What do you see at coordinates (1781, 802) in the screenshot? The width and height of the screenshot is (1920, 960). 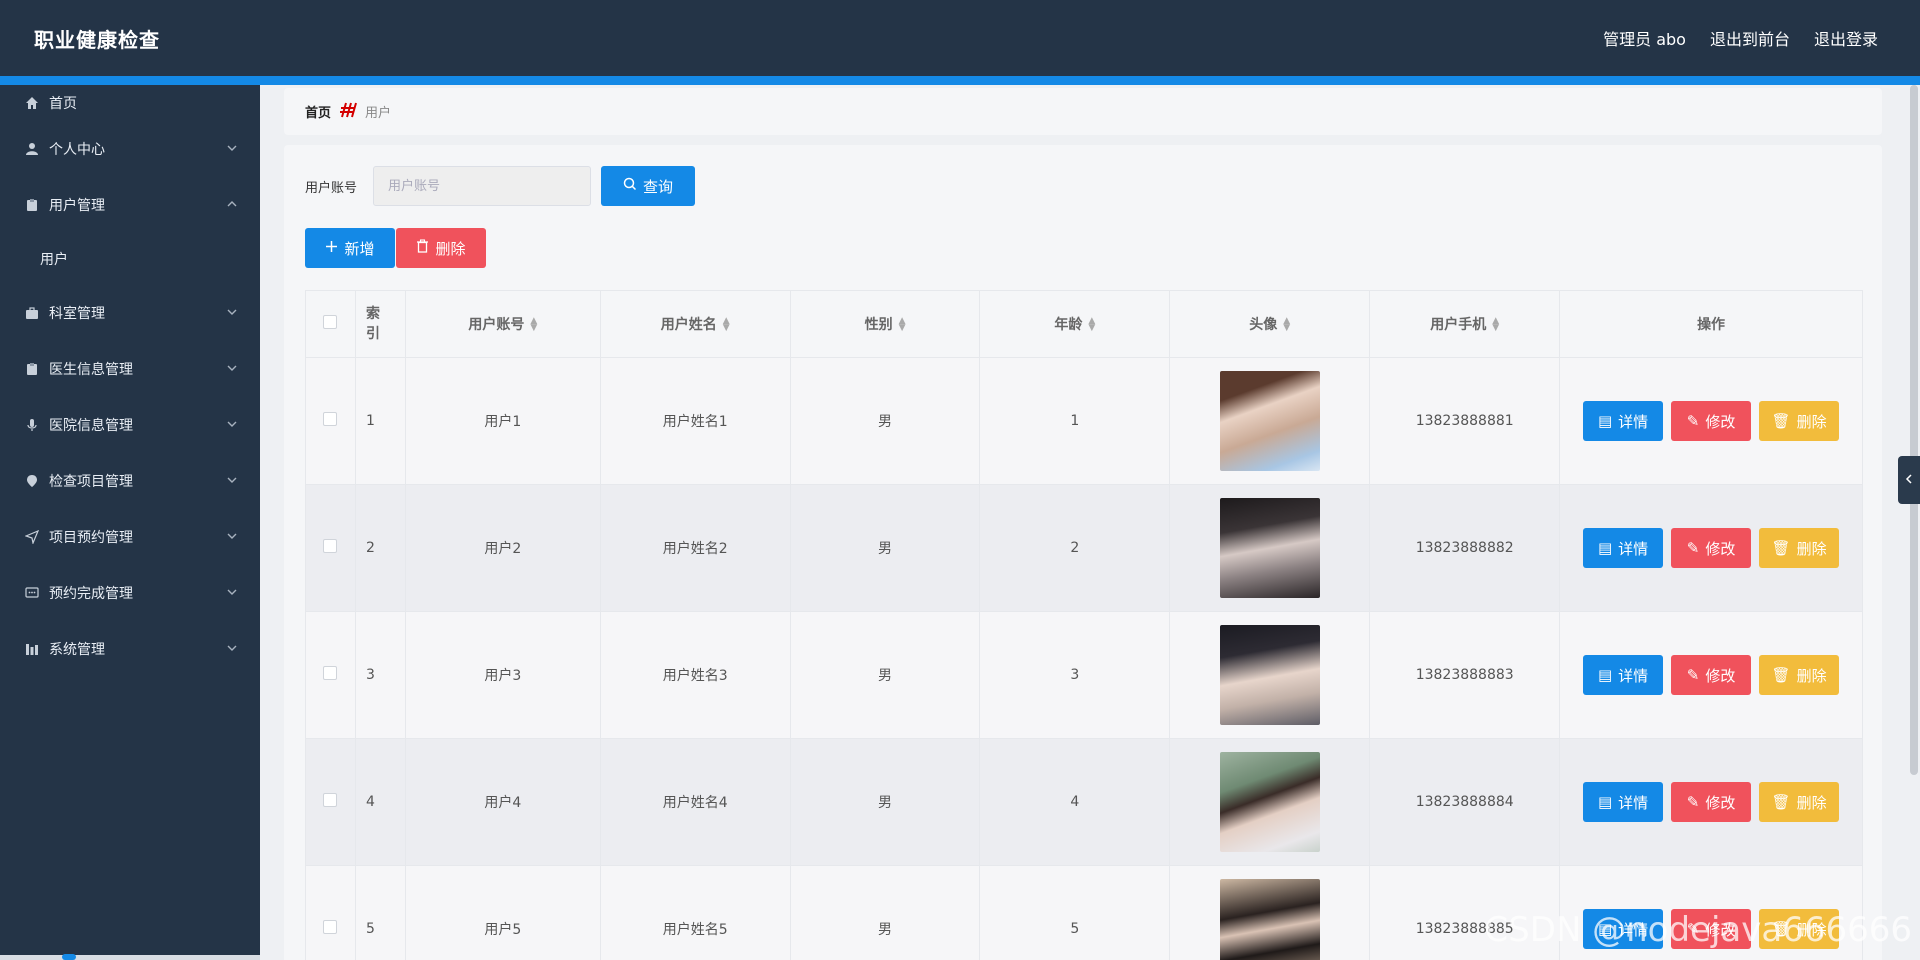 I see `trash-icon: 🗑` at bounding box center [1781, 802].